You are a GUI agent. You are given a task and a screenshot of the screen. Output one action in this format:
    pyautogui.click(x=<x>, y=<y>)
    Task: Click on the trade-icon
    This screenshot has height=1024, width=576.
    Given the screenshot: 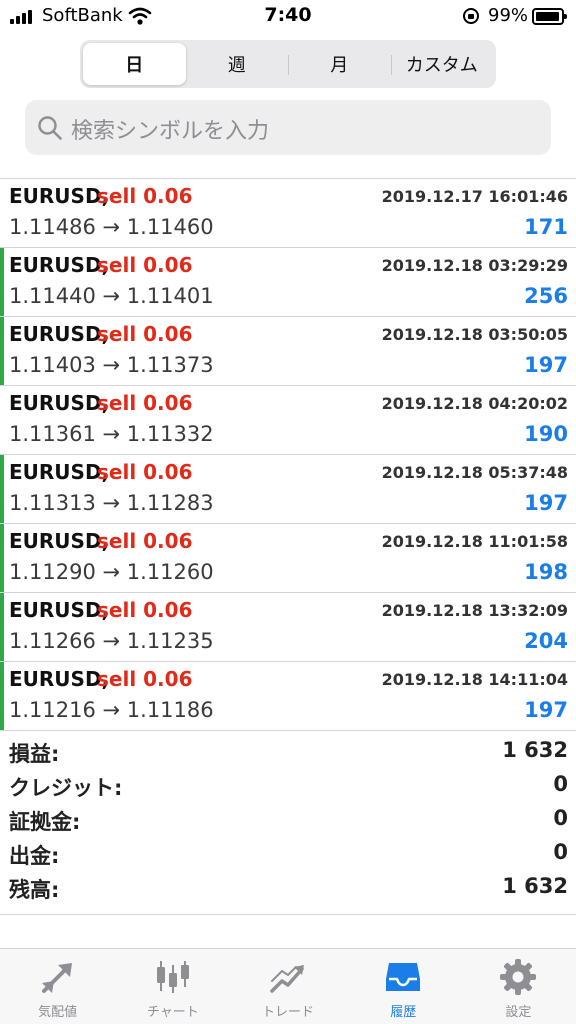 What is the action you would take?
    pyautogui.click(x=287, y=979)
    